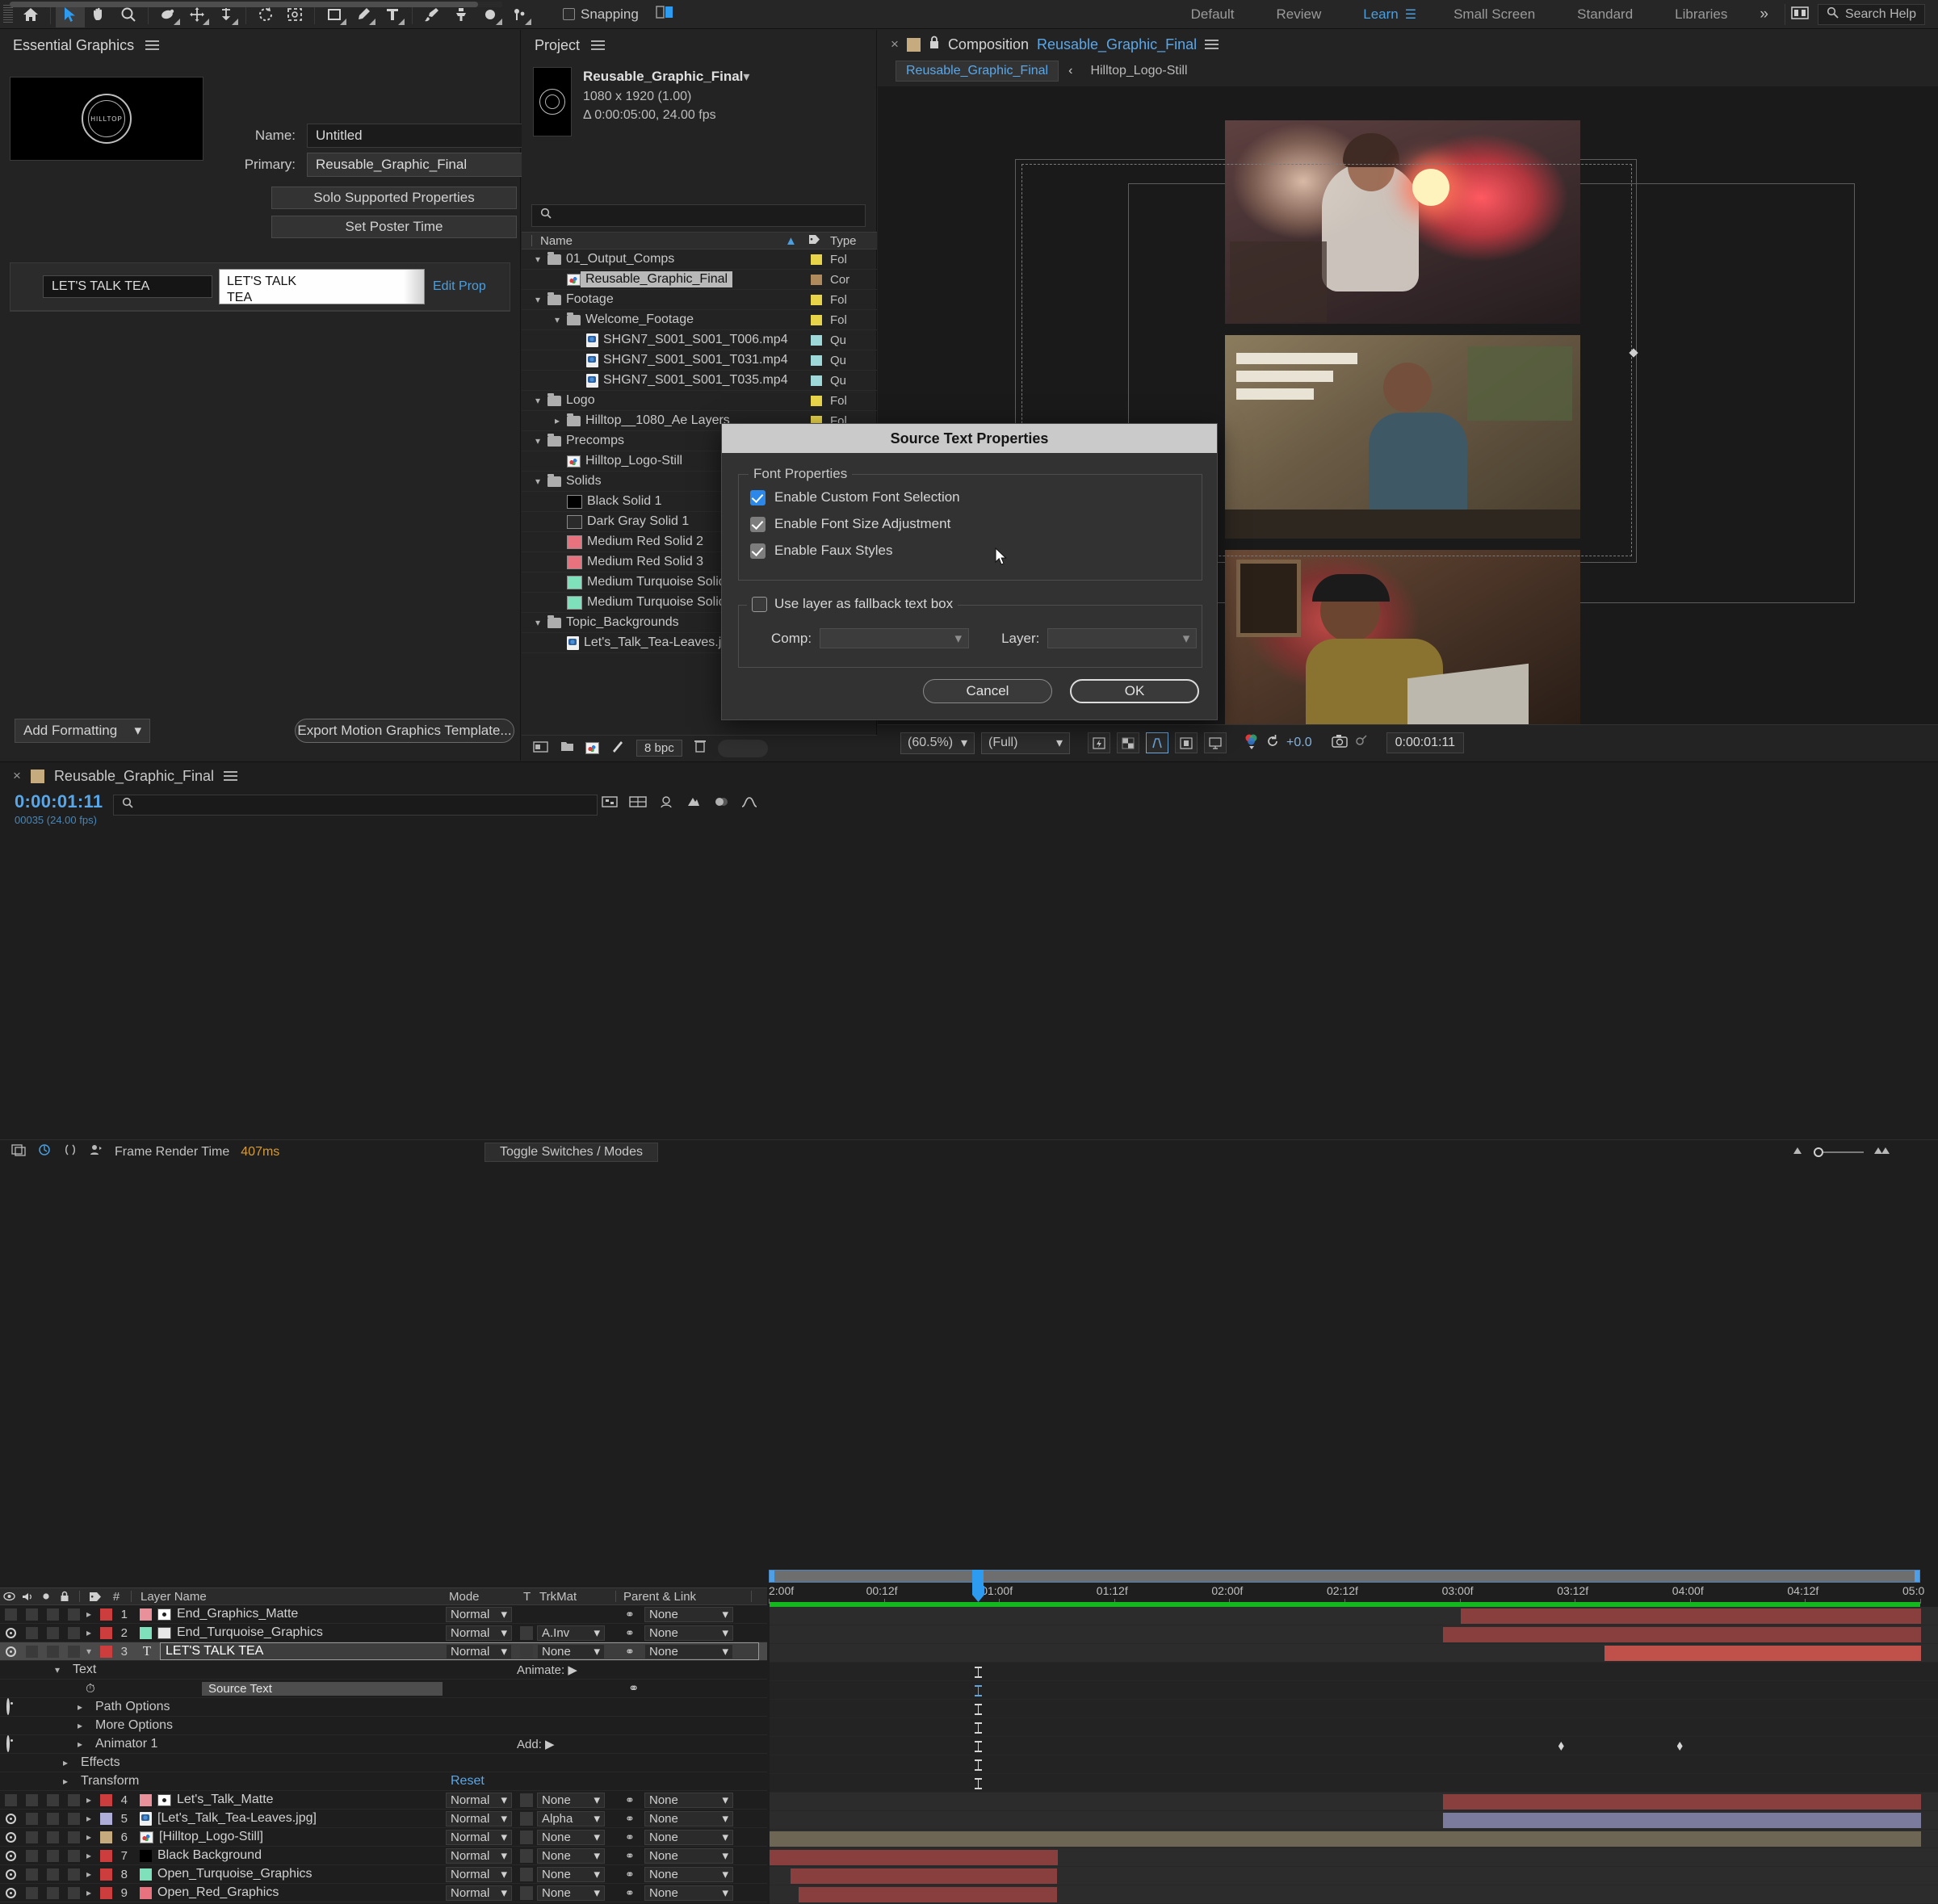 This screenshot has height=1904, width=1938. What do you see at coordinates (1345, 1577) in the screenshot?
I see `work-area-bar` at bounding box center [1345, 1577].